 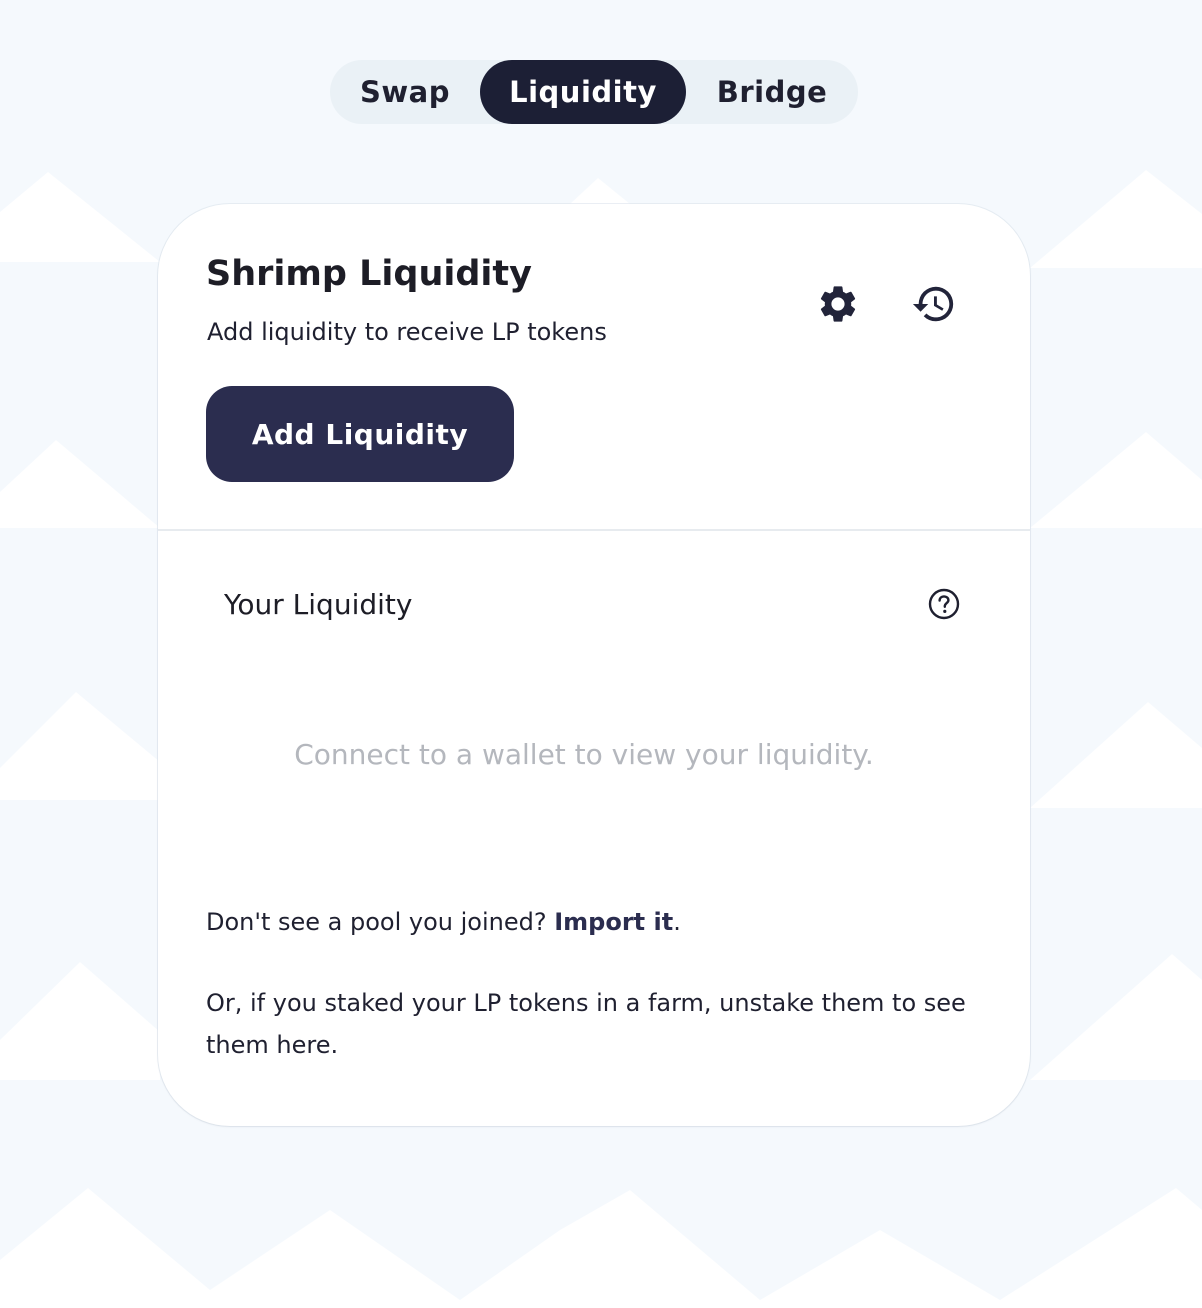 What do you see at coordinates (772, 92) in the screenshot?
I see `tab-bridge: Bridge` at bounding box center [772, 92].